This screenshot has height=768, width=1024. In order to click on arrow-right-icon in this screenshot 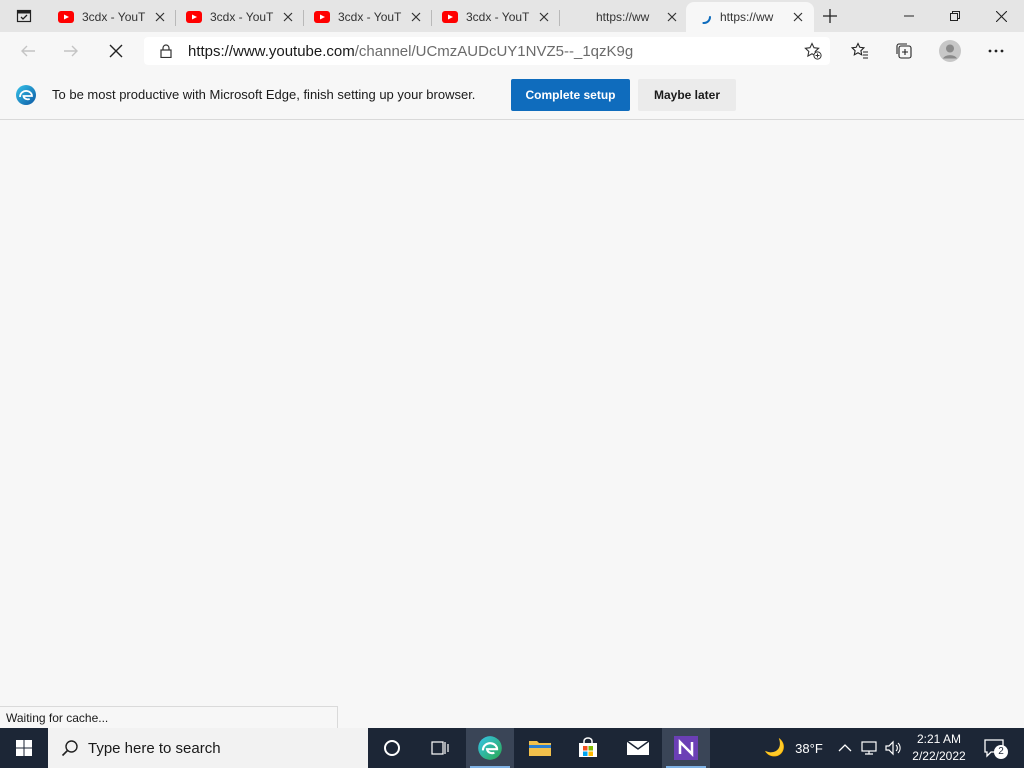, I will do `click(71, 51)`.